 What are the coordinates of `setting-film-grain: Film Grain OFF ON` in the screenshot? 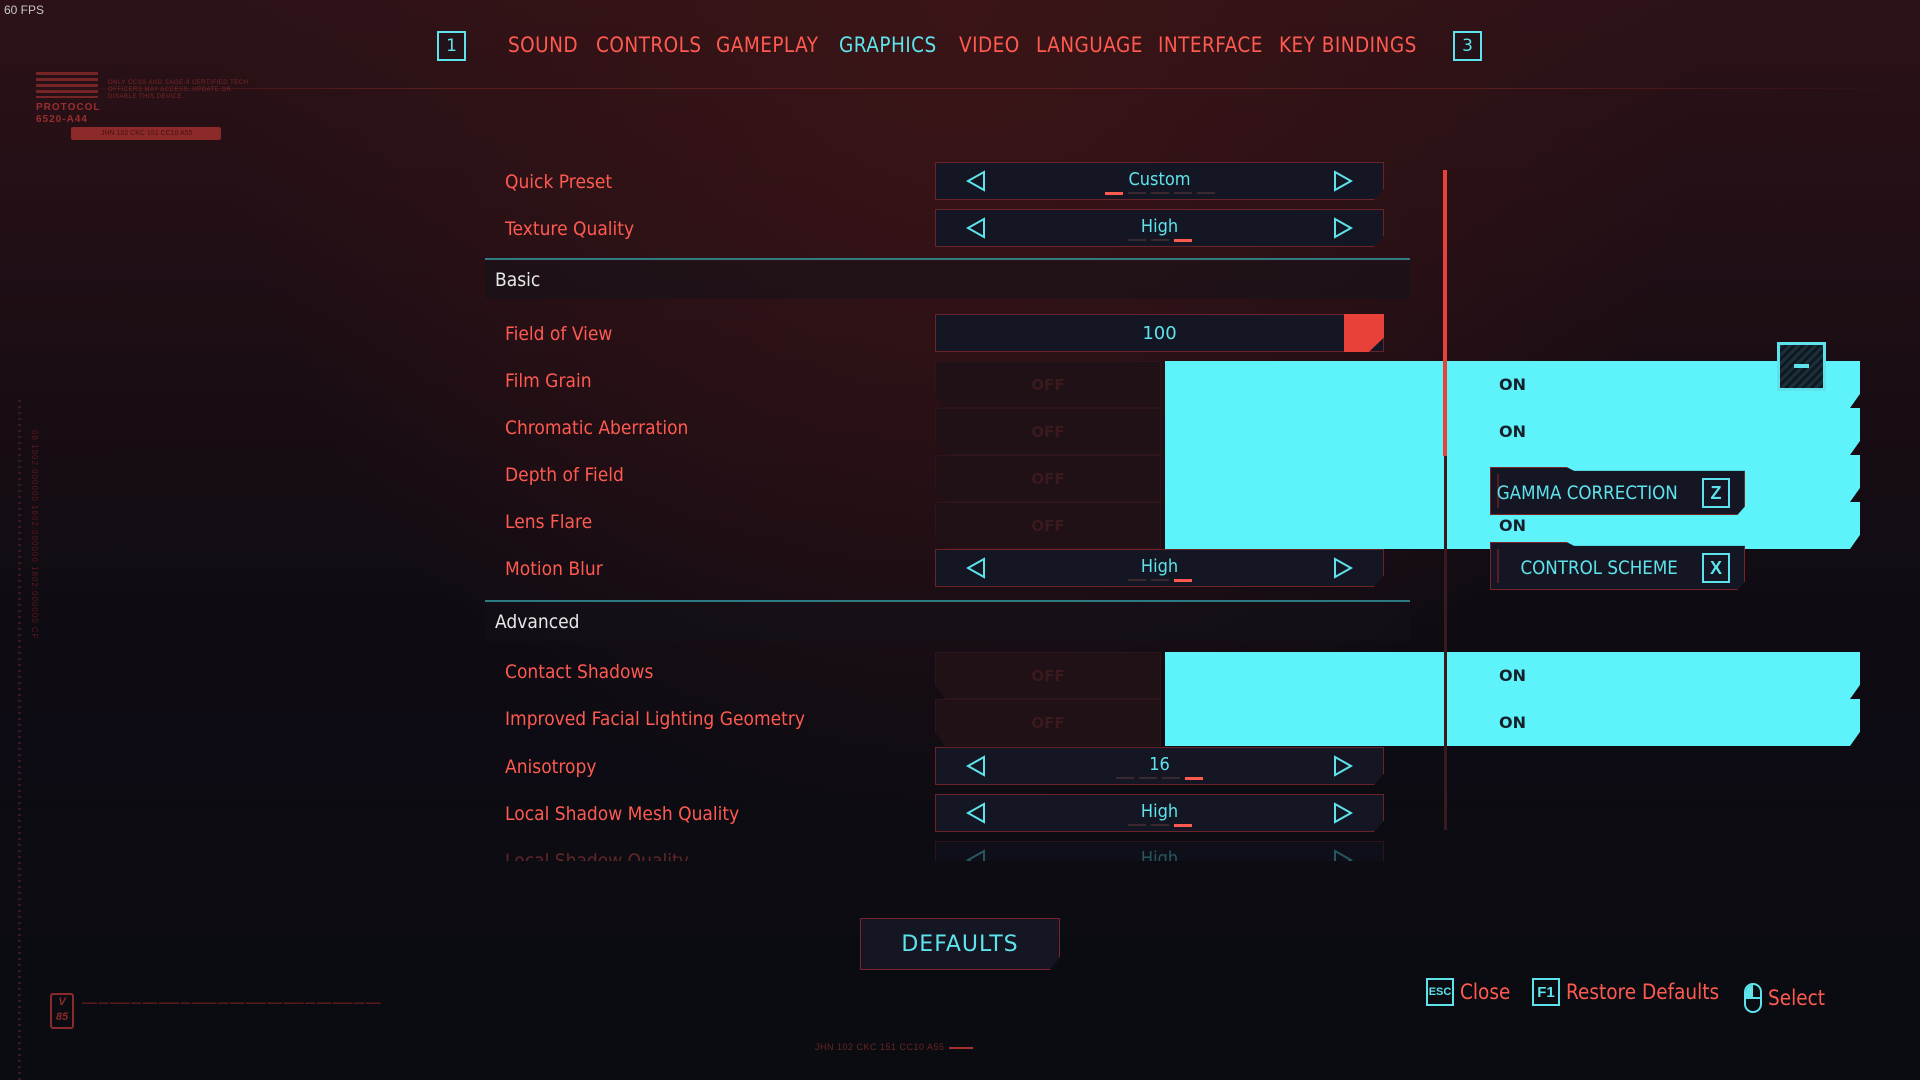 It's located at (947, 382).